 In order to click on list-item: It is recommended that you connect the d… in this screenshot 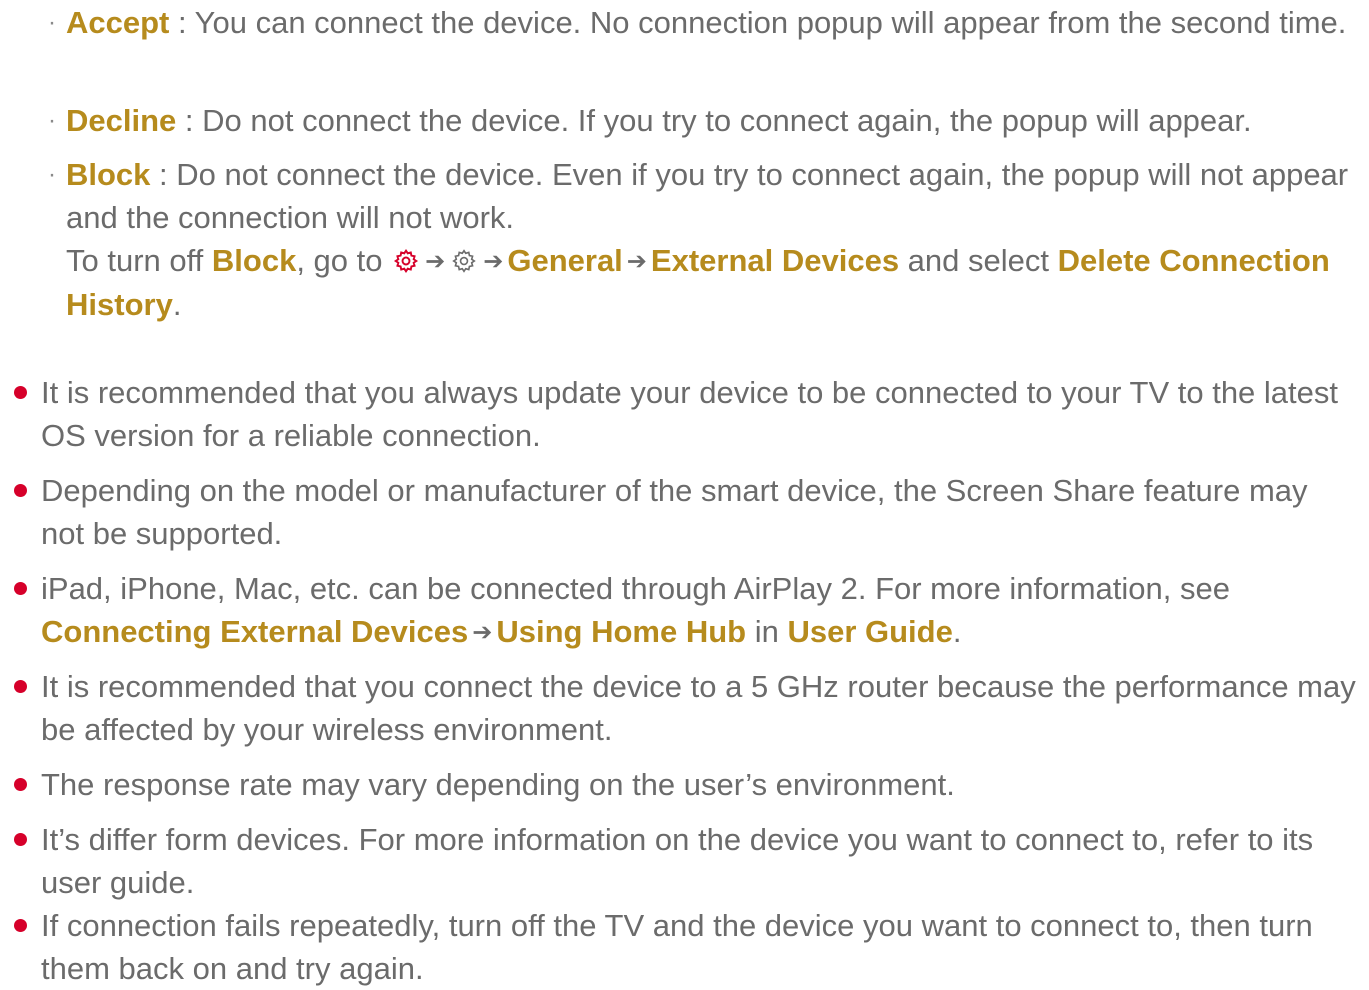, I will do `click(686, 708)`.